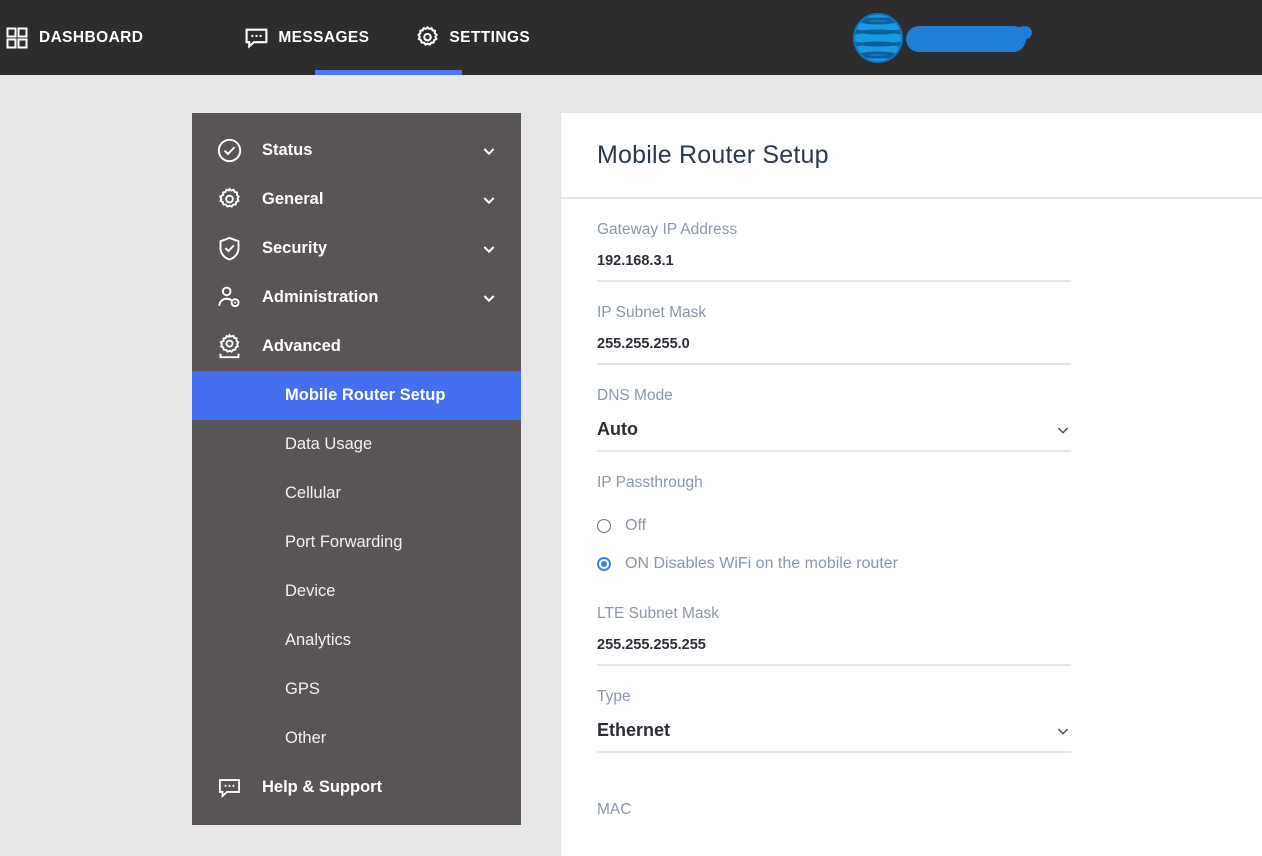 The height and width of the screenshot is (856, 1262). Describe the element at coordinates (318, 640) in the screenshot. I see `sidebar-subitem-analytics-label: Analytics` at that location.